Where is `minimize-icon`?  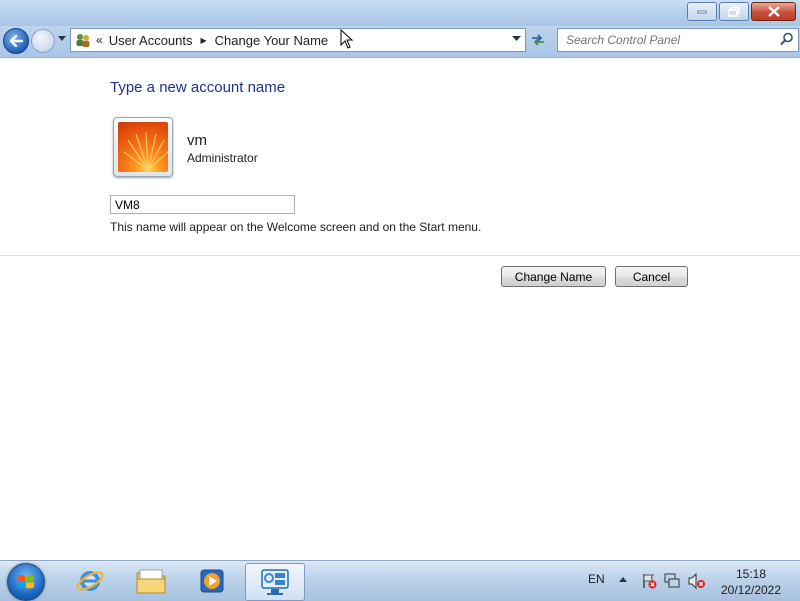 minimize-icon is located at coordinates (702, 11).